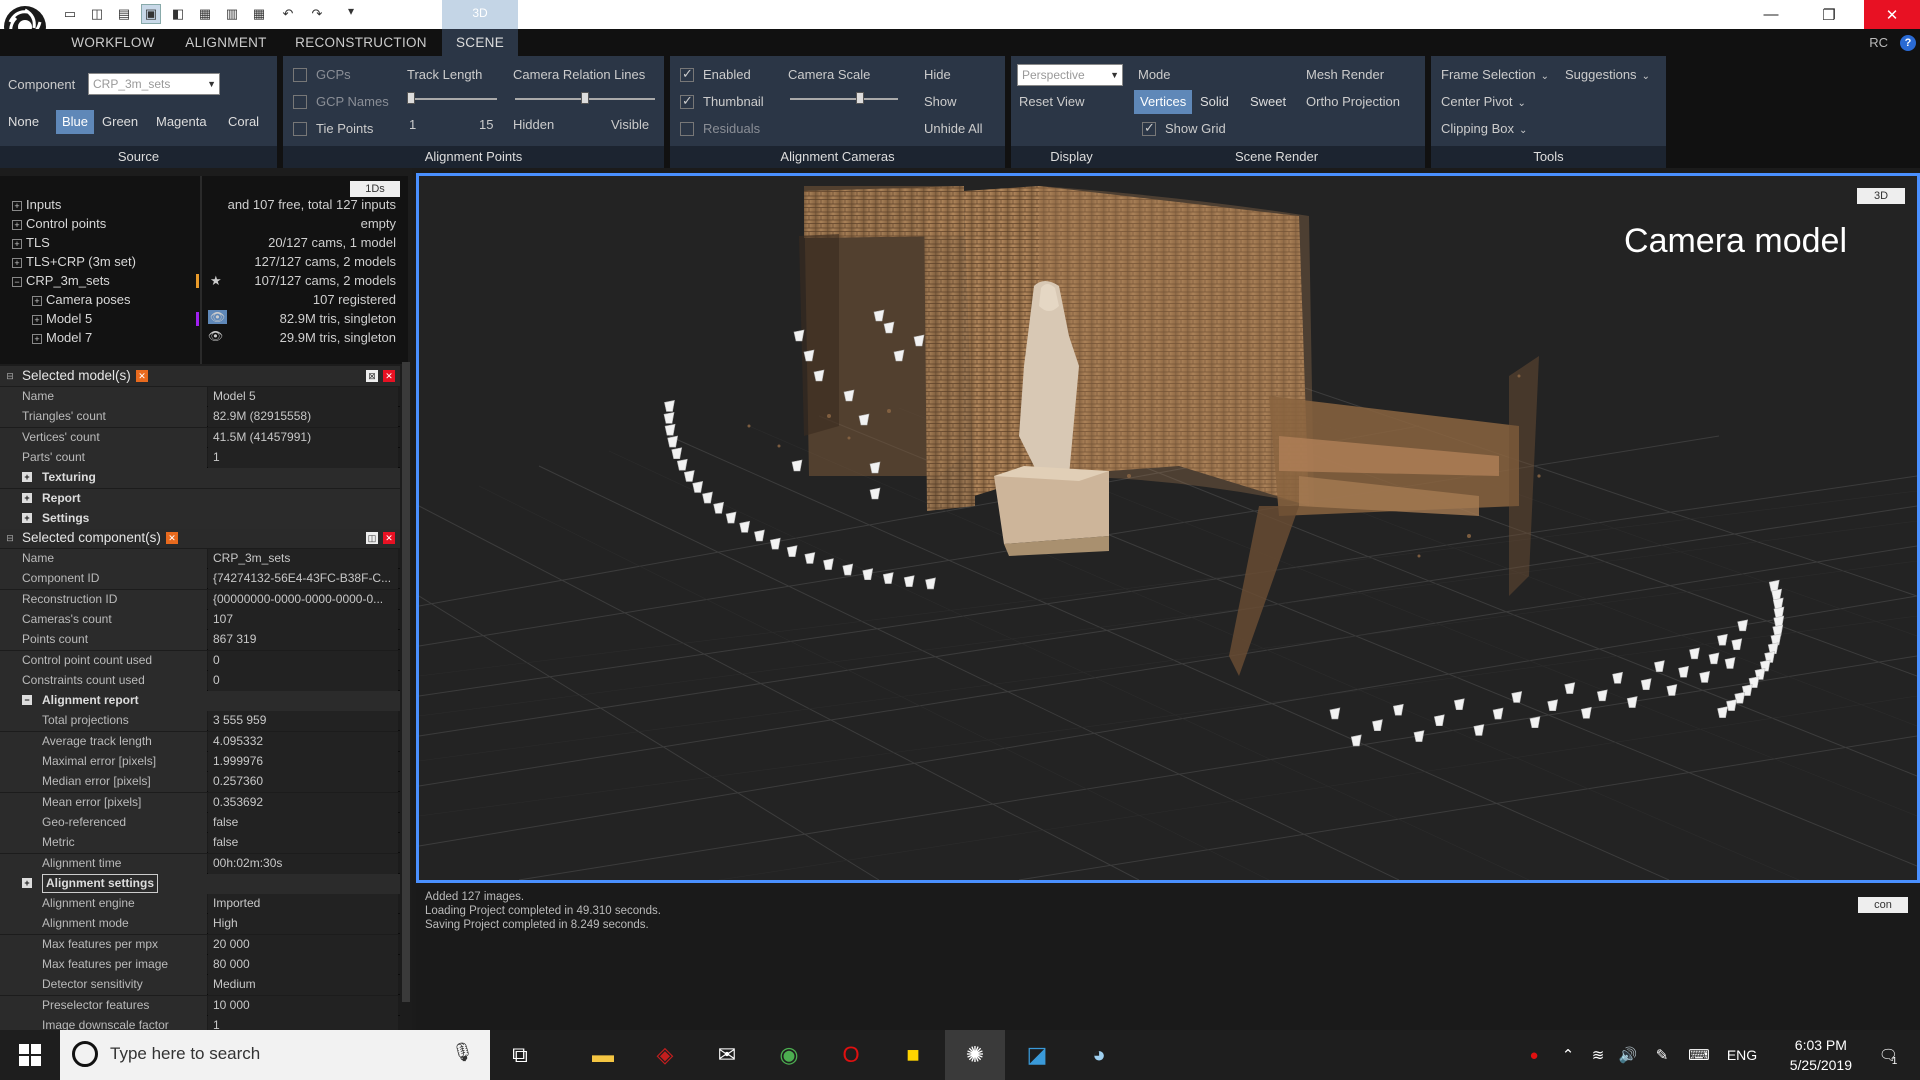  What do you see at coordinates (940, 101) in the screenshot?
I see `show-button: Show` at bounding box center [940, 101].